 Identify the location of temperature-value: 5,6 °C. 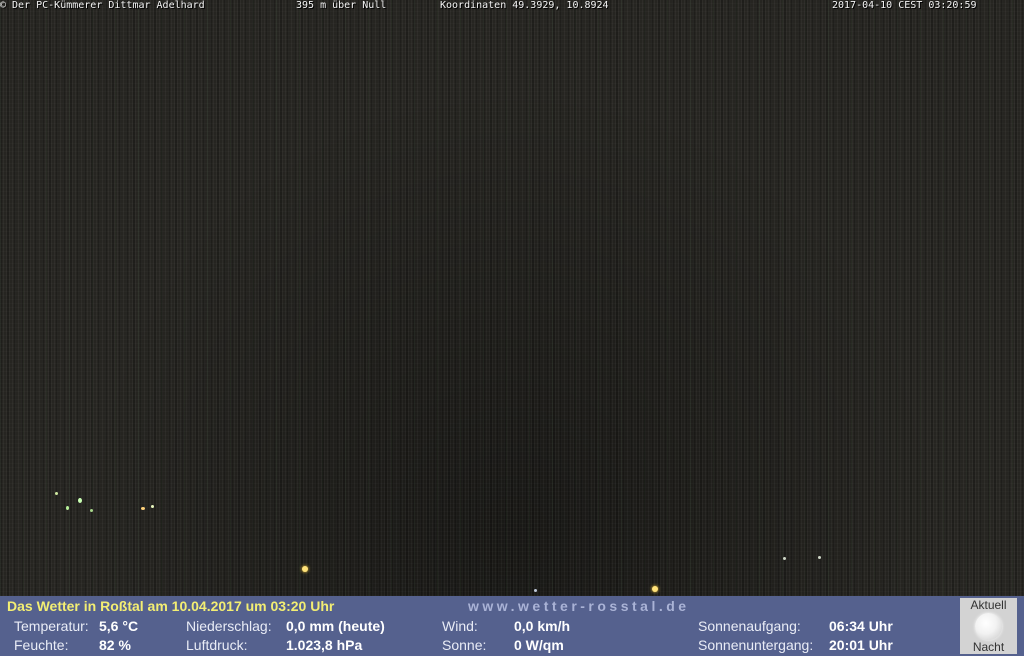
(119, 626).